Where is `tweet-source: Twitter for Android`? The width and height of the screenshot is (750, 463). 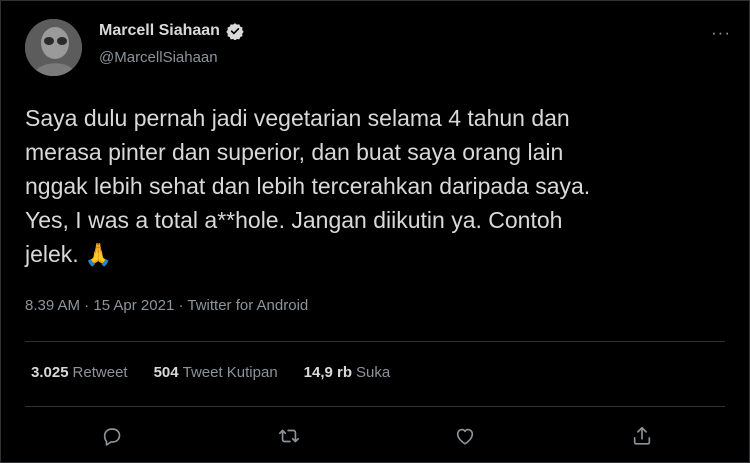
tweet-source: Twitter for Android is located at coordinates (247, 305).